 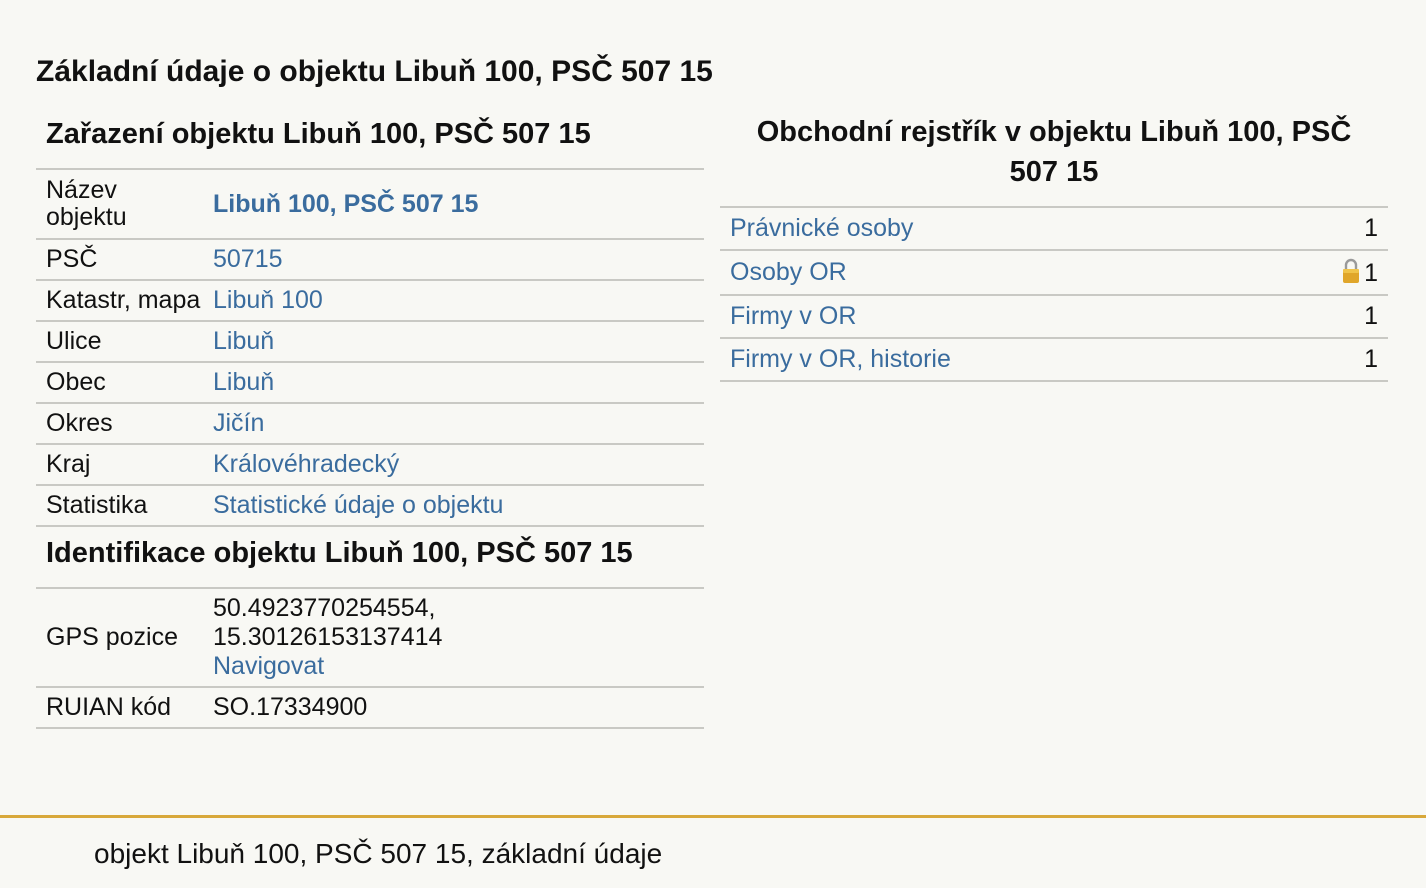 I want to click on row-label: Právnické osoby, so click(x=991, y=229).